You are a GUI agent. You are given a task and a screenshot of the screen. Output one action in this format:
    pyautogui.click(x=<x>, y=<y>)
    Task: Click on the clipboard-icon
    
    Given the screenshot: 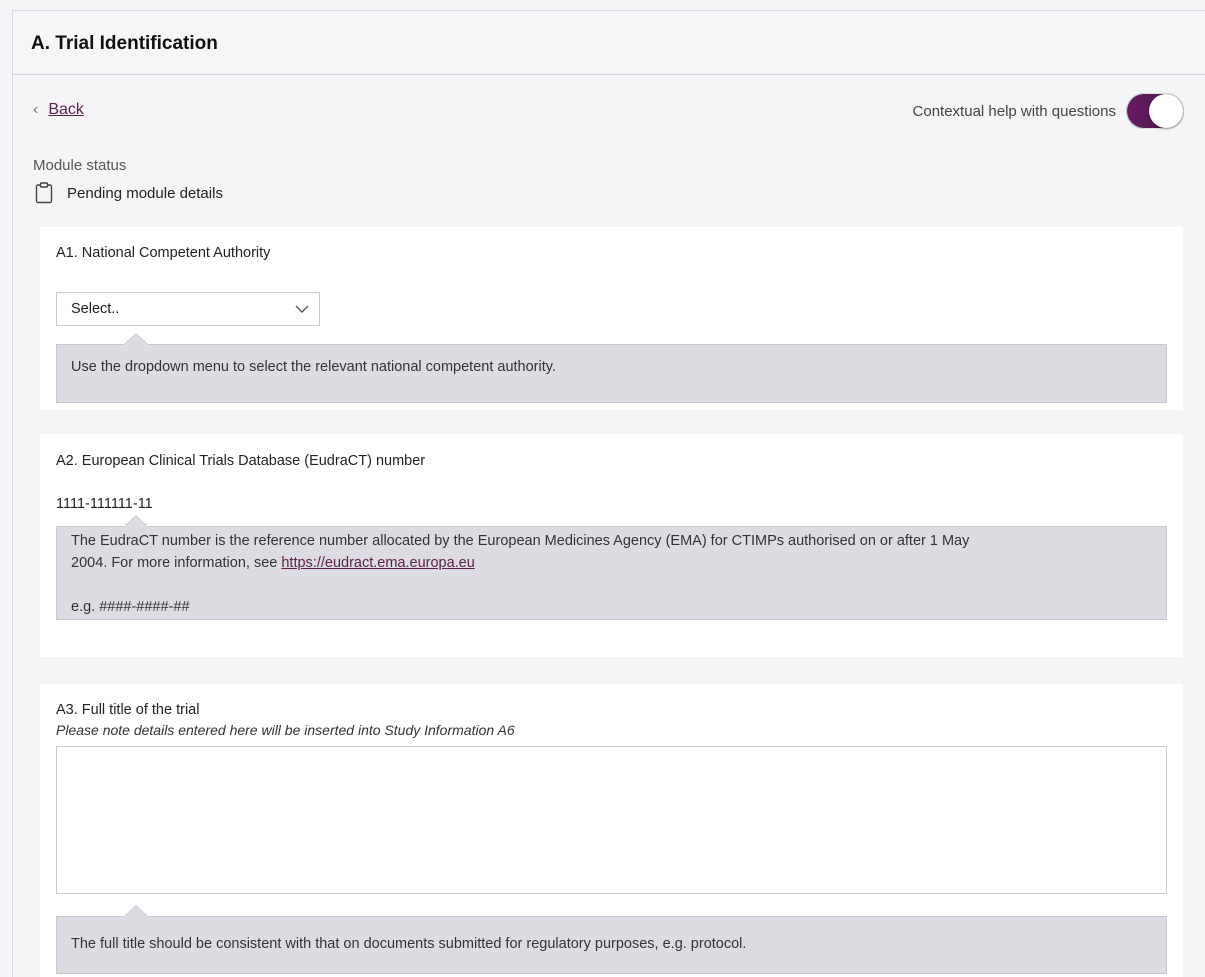 What is the action you would take?
    pyautogui.click(x=44, y=193)
    